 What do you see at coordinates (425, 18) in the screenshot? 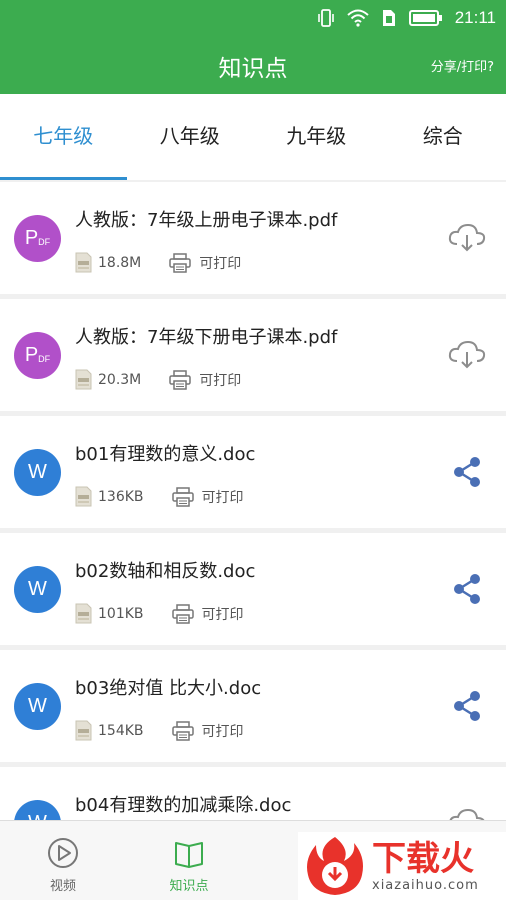
I see `battery-icon` at bounding box center [425, 18].